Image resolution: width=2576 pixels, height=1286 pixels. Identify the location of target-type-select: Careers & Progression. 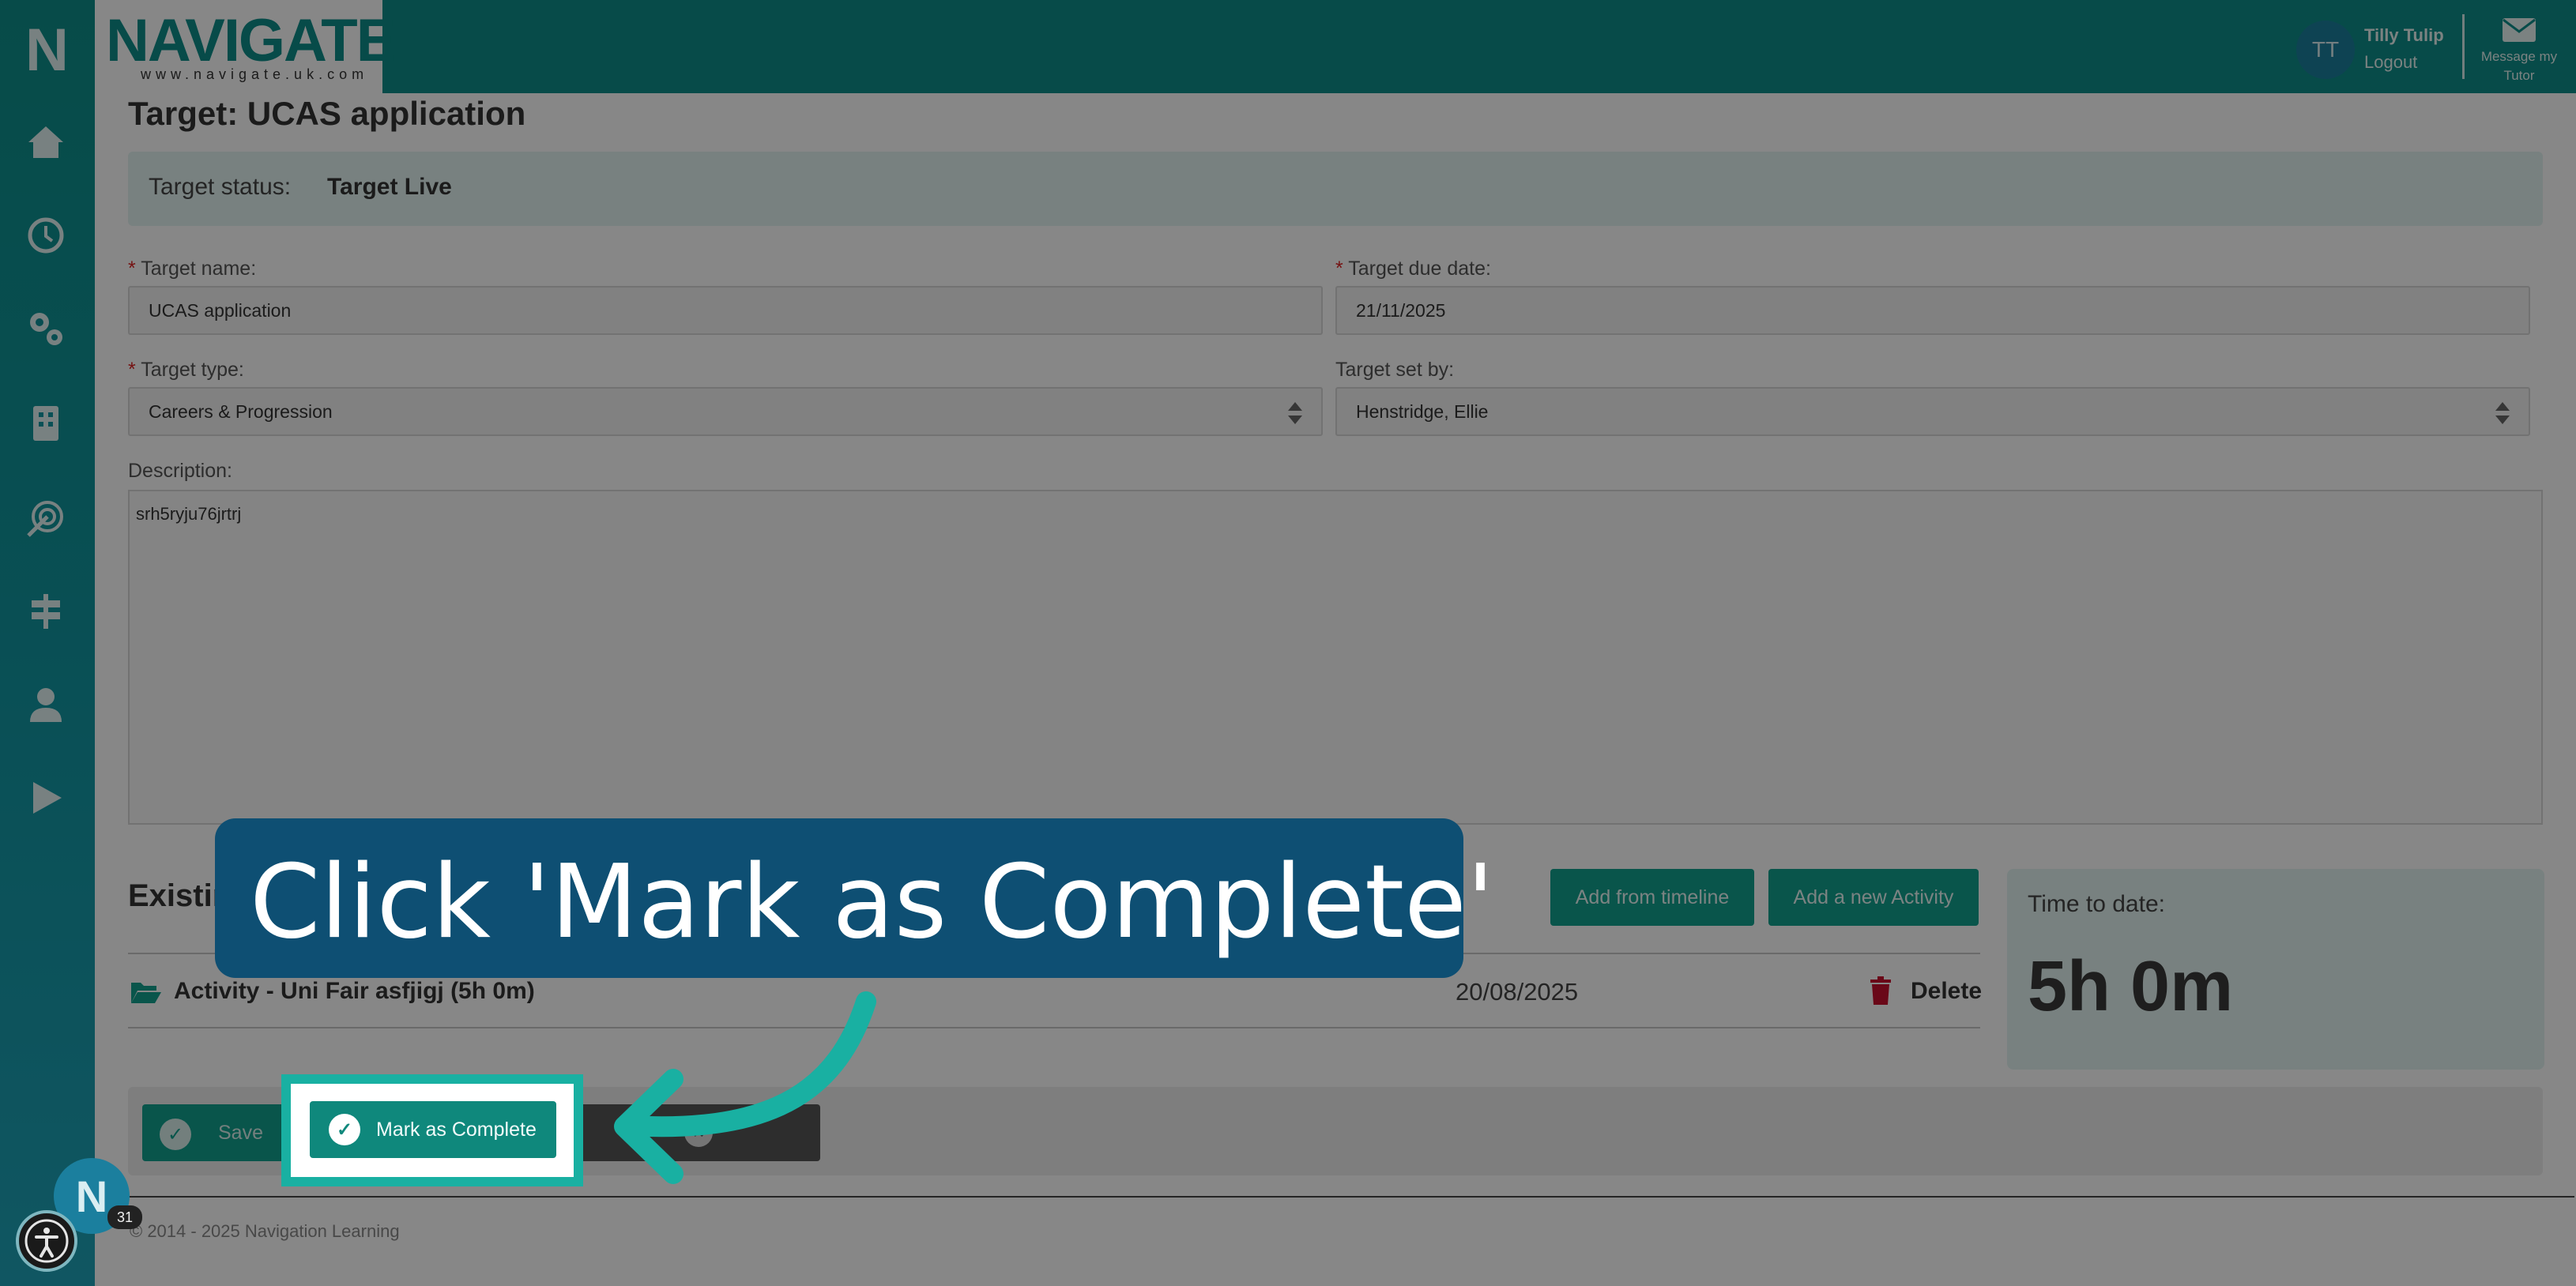
(725, 411).